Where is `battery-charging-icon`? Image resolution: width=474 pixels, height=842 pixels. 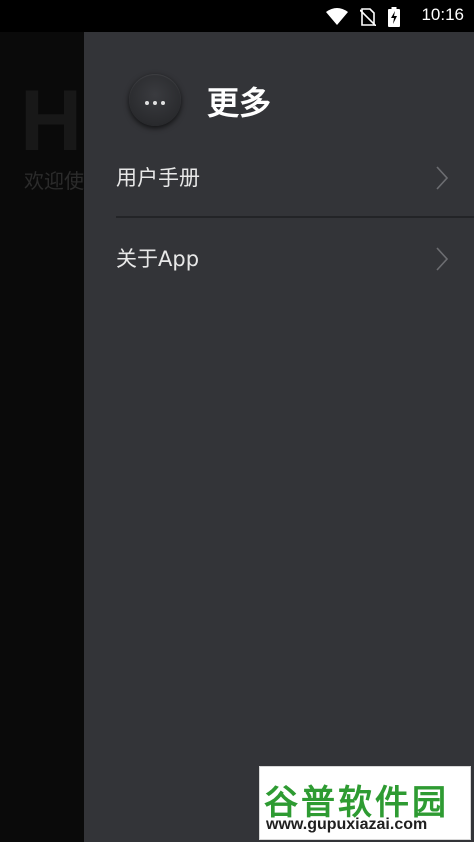 battery-charging-icon is located at coordinates (394, 17).